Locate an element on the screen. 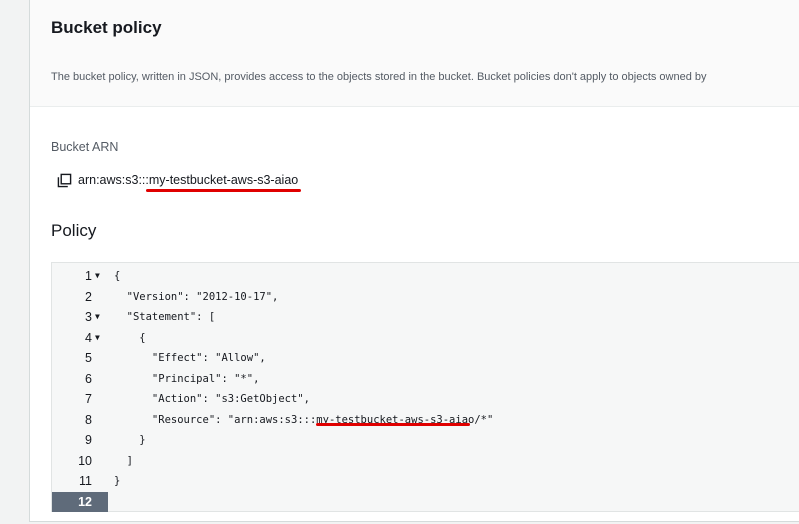 Image resolution: width=799 pixels, height=524 pixels. code-line: 1 ▼ { is located at coordinates (425, 276).